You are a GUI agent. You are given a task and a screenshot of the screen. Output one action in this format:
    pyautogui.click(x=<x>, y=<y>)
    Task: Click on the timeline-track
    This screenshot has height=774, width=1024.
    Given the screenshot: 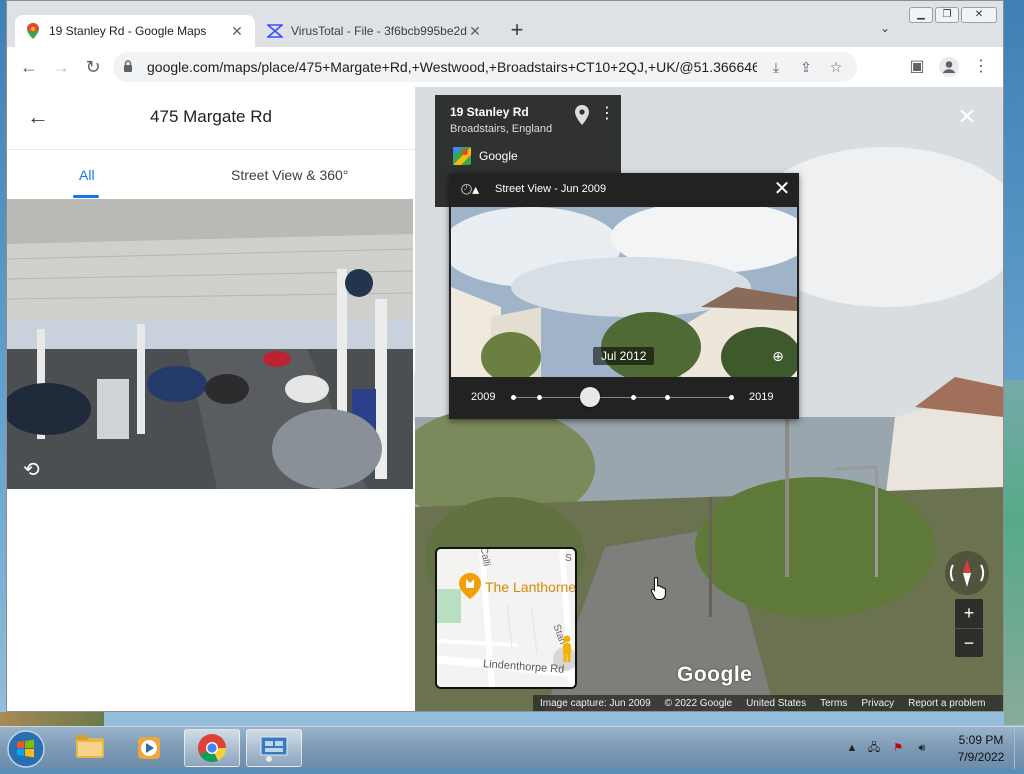 What is the action you would take?
    pyautogui.click(x=623, y=397)
    